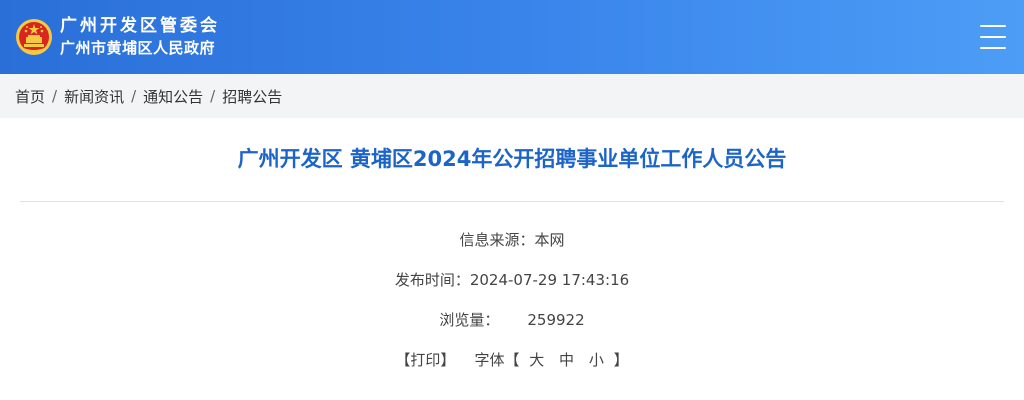 This screenshot has height=400, width=1024. What do you see at coordinates (469, 320) in the screenshot?
I see `views-label: 浏览量：` at bounding box center [469, 320].